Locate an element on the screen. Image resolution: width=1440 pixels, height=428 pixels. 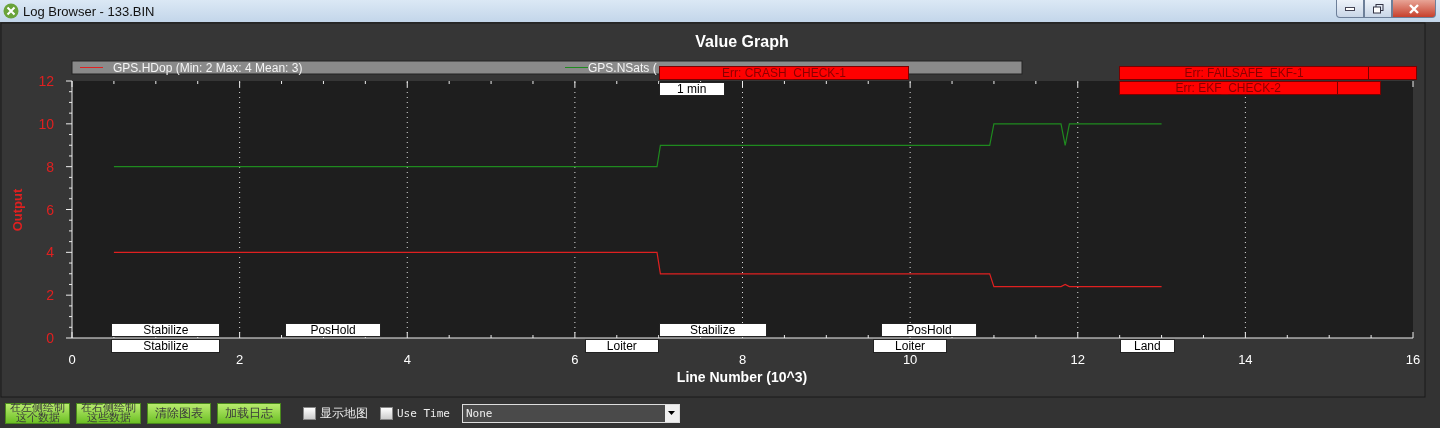
restore-button is located at coordinates (1378, 9).